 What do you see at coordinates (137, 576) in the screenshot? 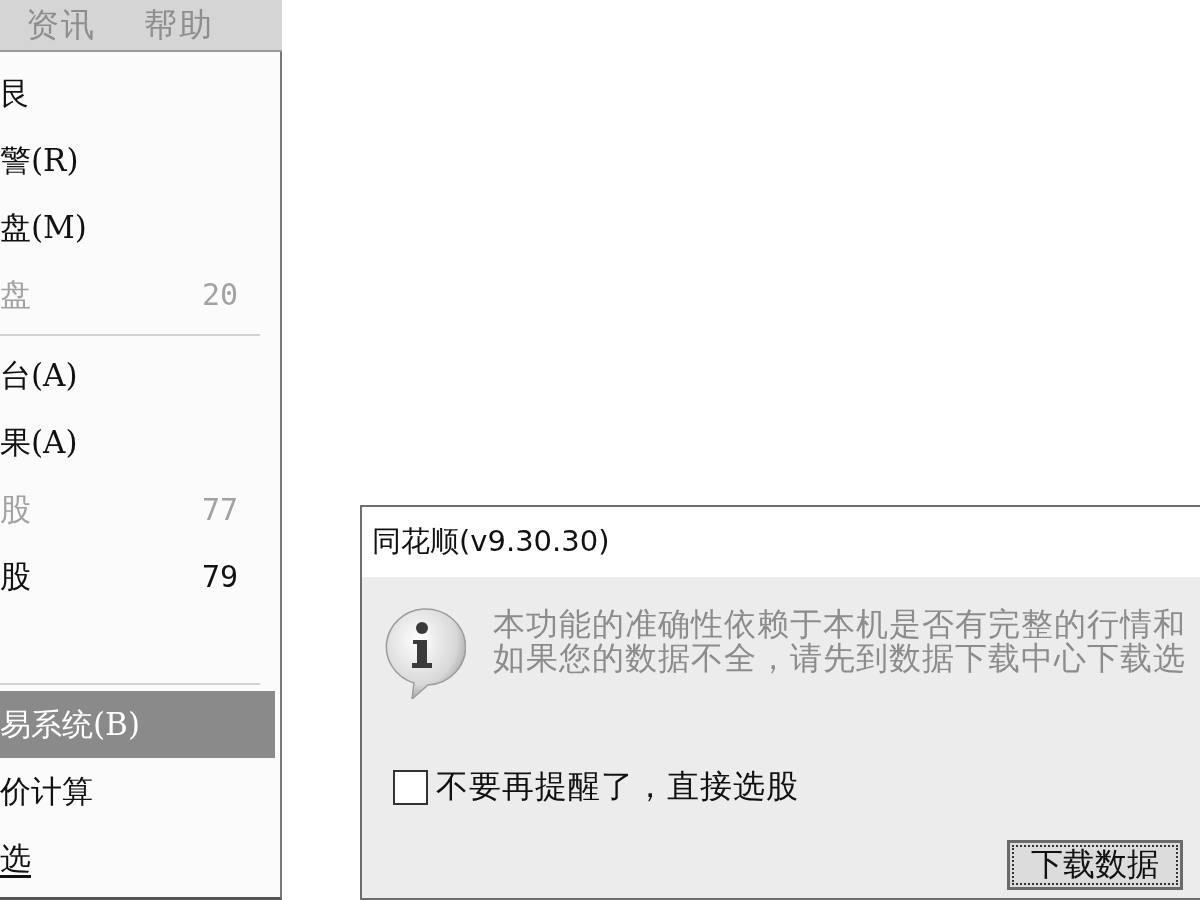
I see `menu-item: 股 79` at bounding box center [137, 576].